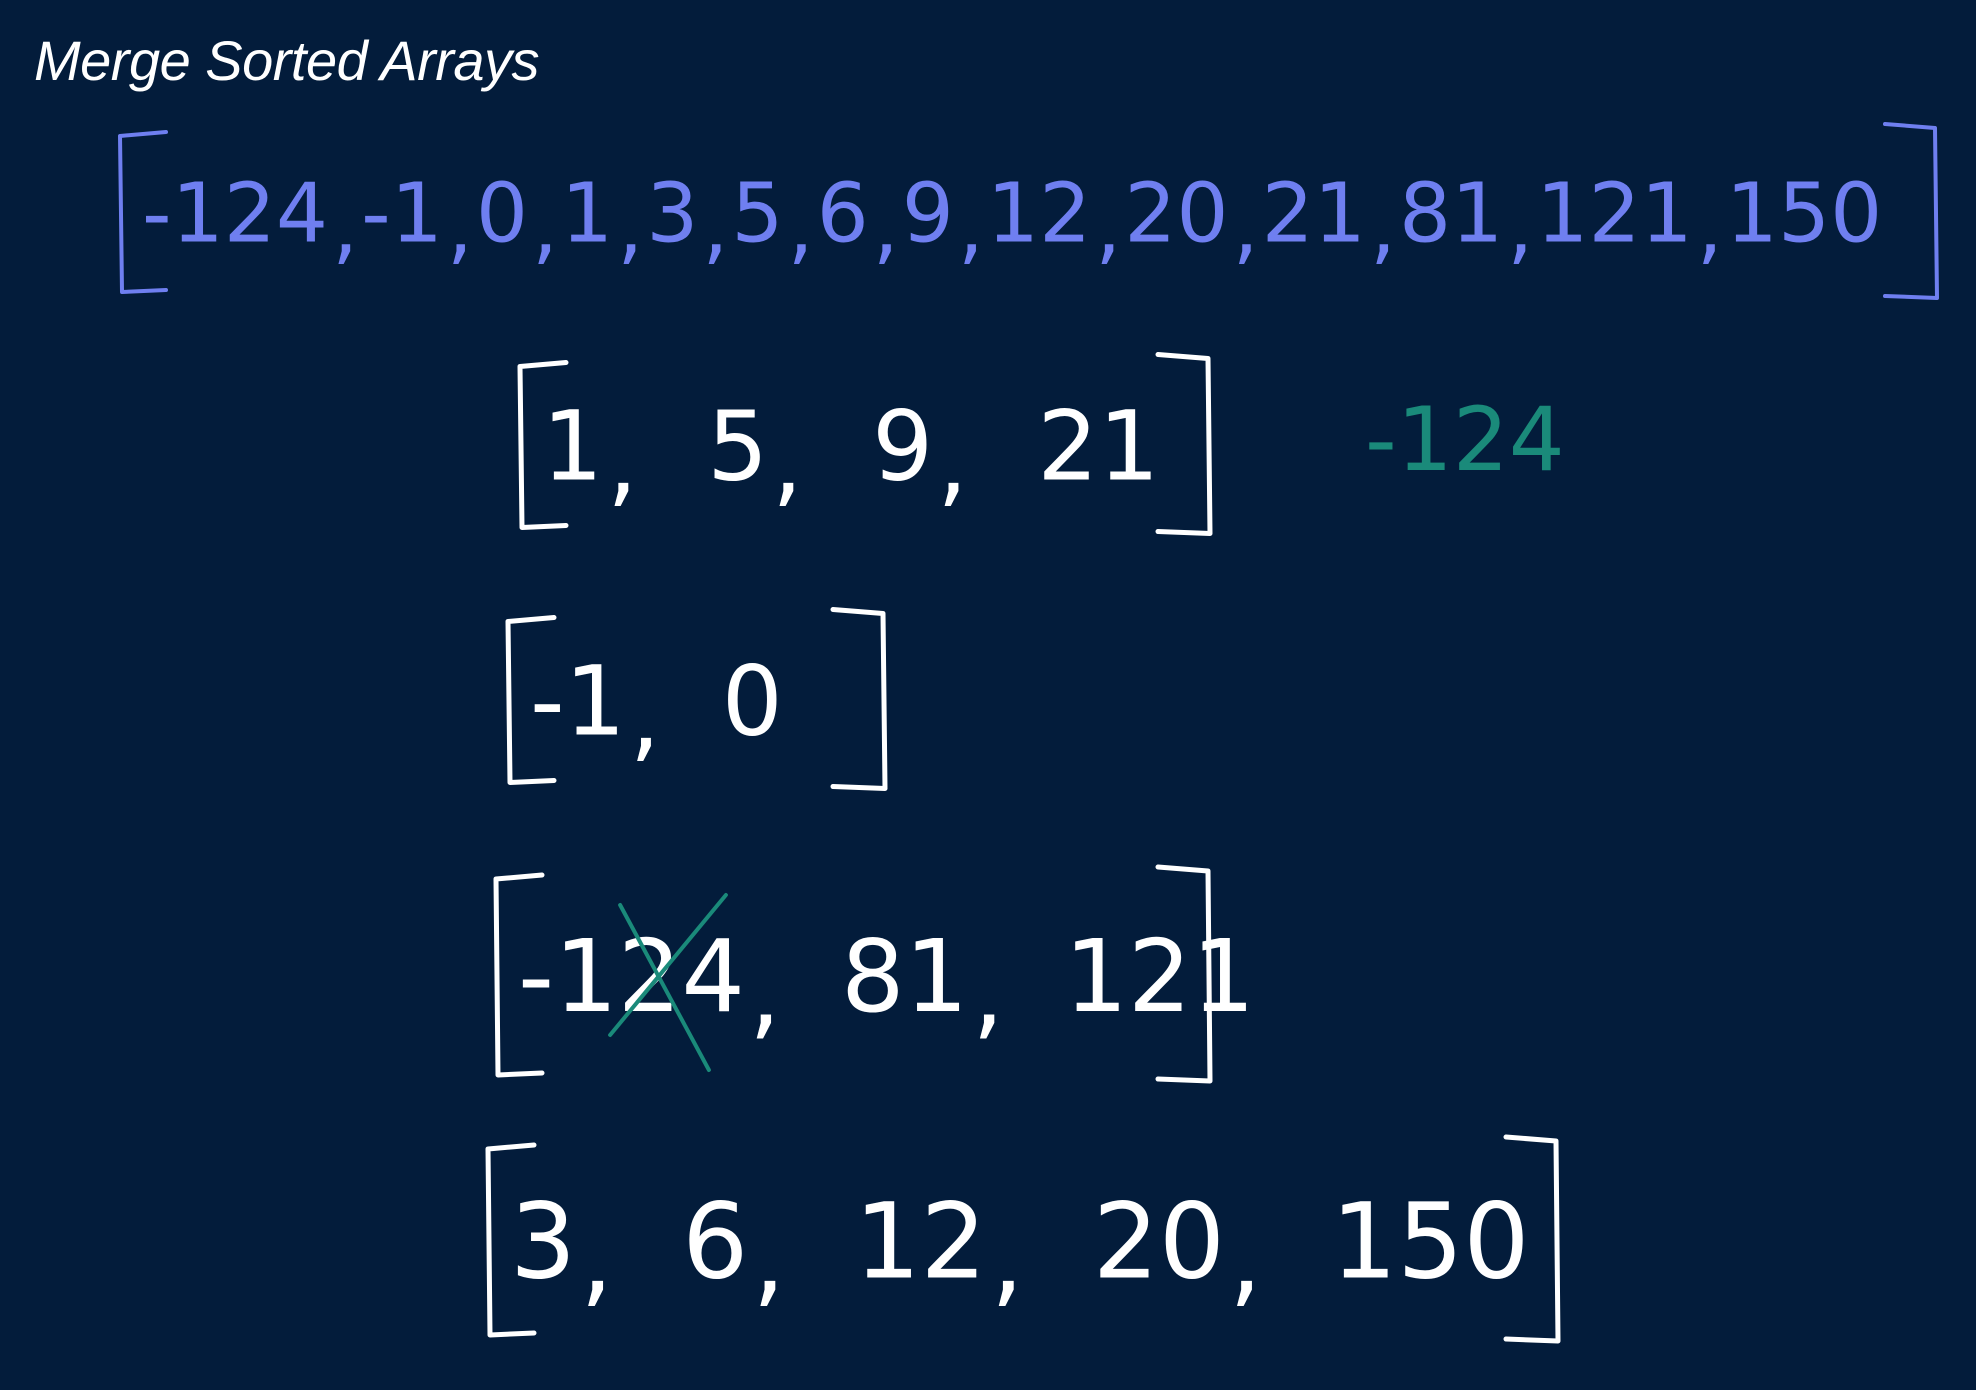 The height and width of the screenshot is (1390, 1976). What do you see at coordinates (1176, 214) in the screenshot?
I see `merged-array-value: 20` at bounding box center [1176, 214].